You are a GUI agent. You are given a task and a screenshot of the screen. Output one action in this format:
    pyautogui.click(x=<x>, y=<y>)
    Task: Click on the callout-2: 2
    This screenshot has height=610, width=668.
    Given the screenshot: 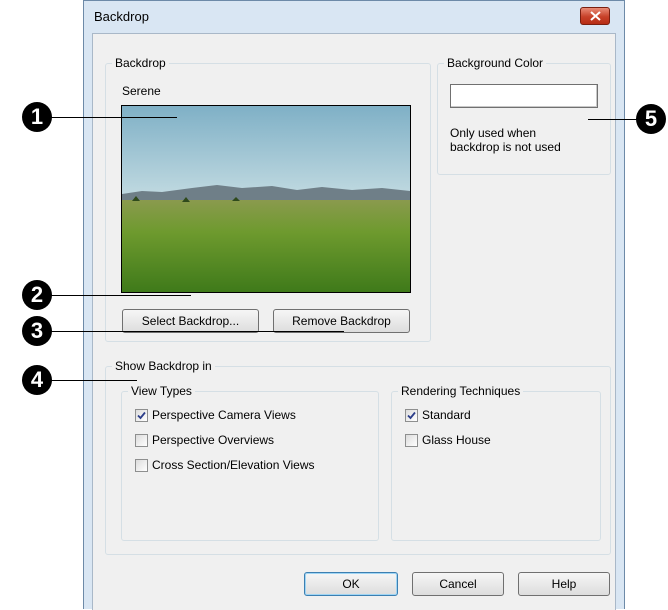 What is the action you would take?
    pyautogui.click(x=37, y=295)
    